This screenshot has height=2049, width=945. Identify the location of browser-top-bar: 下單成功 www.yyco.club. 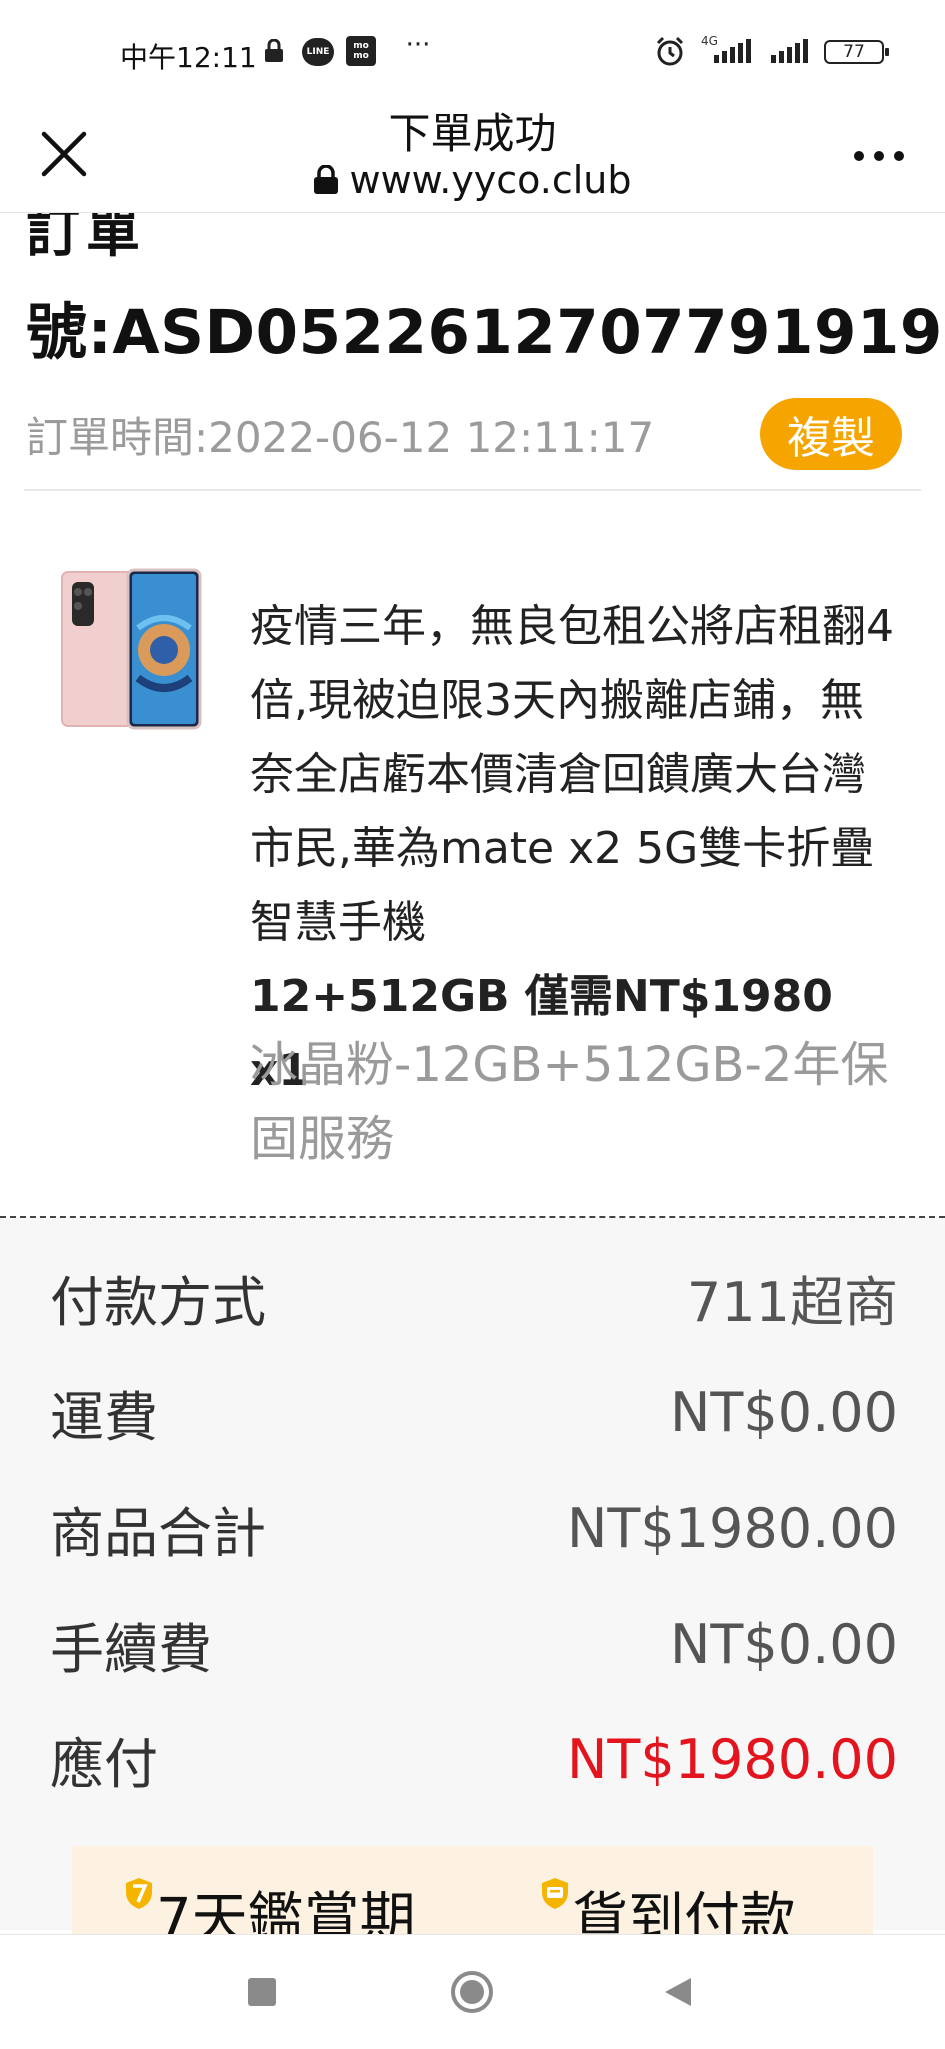
(472, 156).